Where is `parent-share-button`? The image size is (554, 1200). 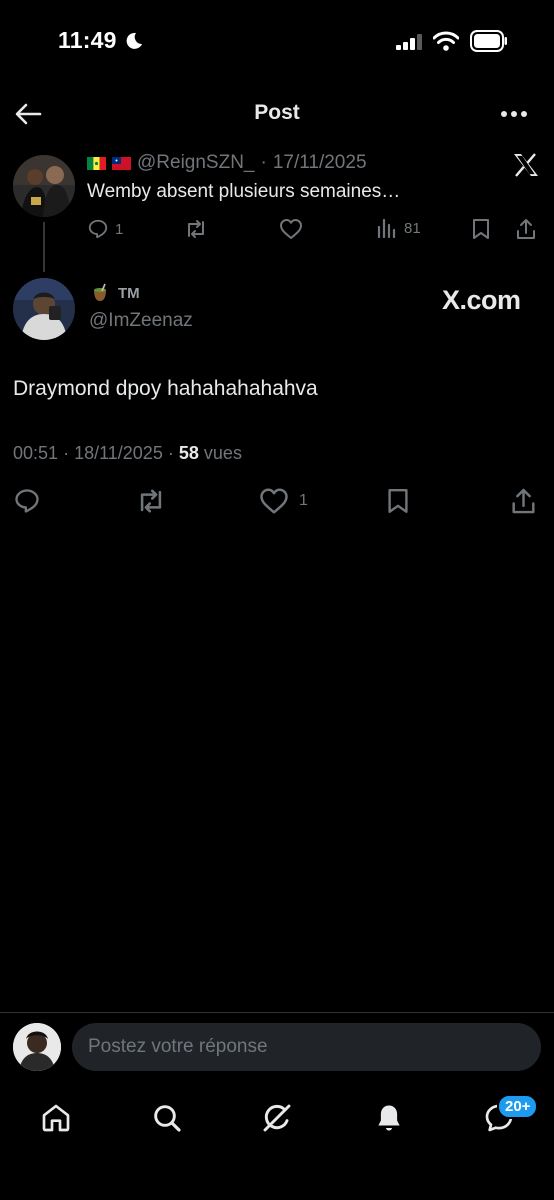
parent-share-button is located at coordinates (526, 229).